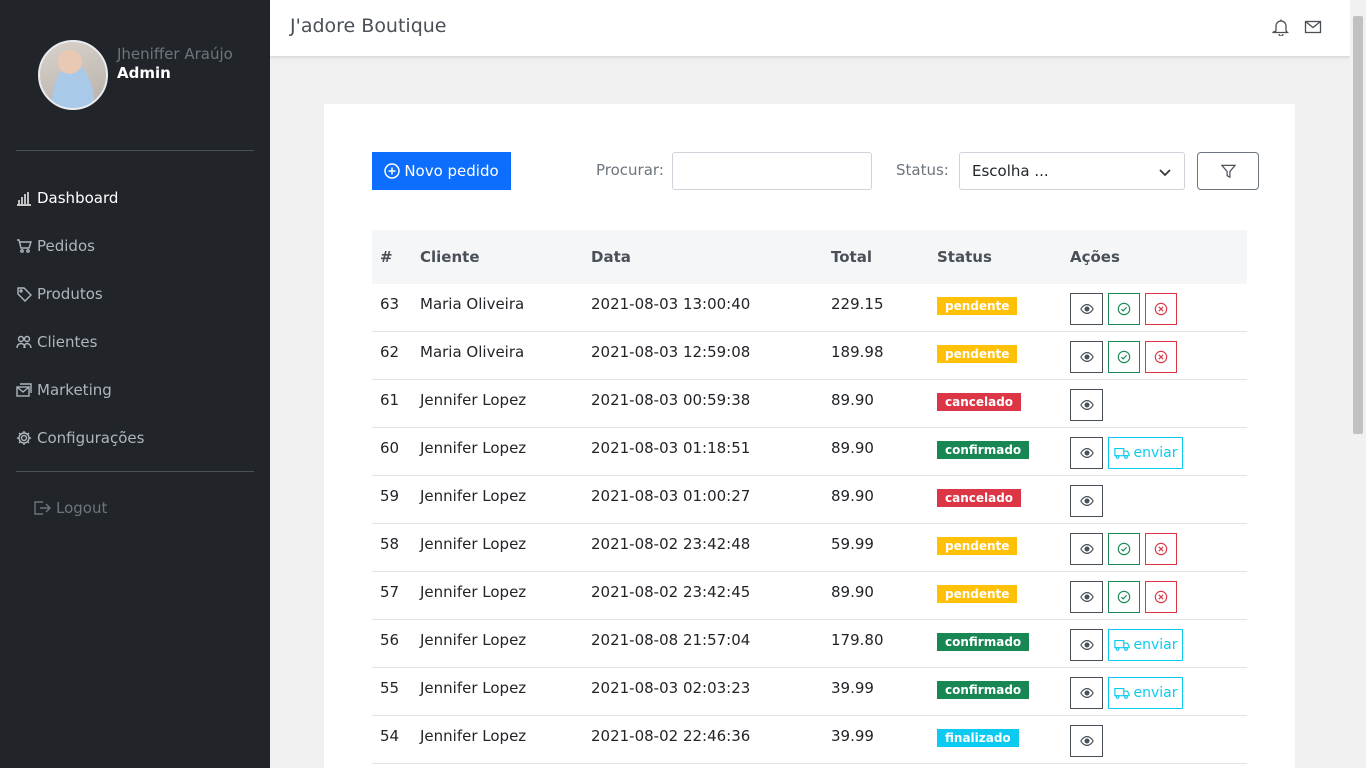 Image resolution: width=1366 pixels, height=768 pixels. Describe the element at coordinates (390, 400) in the screenshot. I see `order-id: 61` at that location.